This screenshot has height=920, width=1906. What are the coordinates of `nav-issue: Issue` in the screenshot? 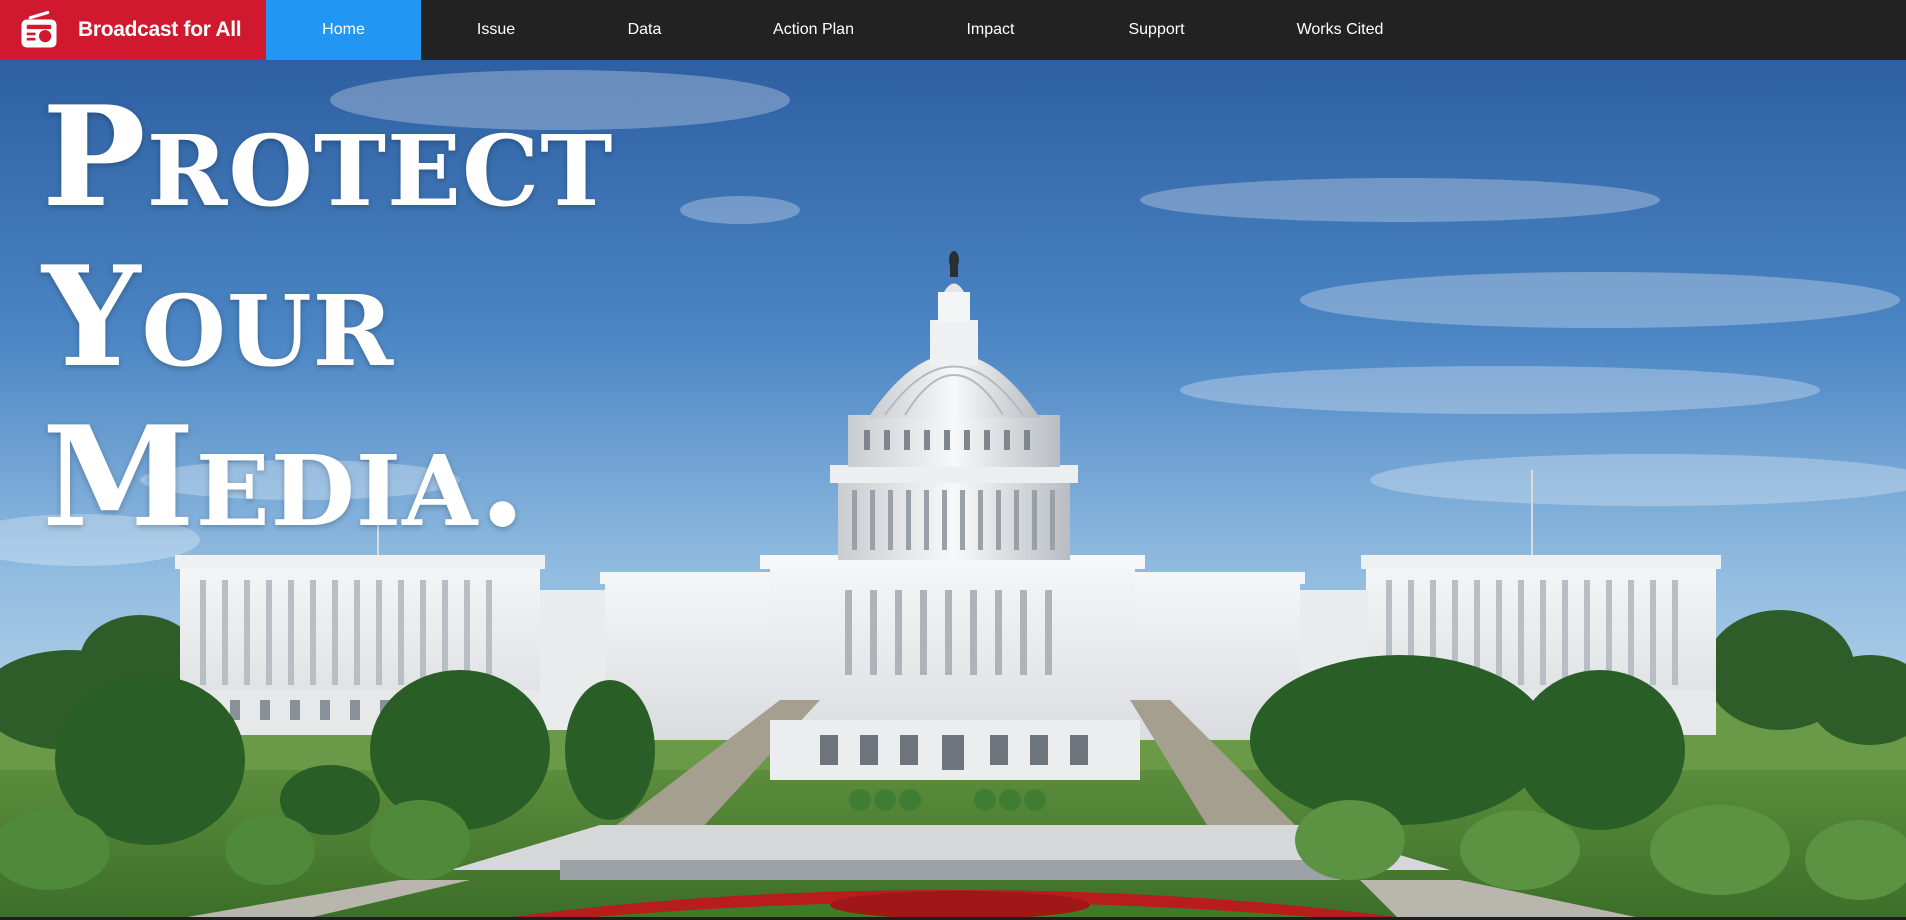 It's located at (496, 30).